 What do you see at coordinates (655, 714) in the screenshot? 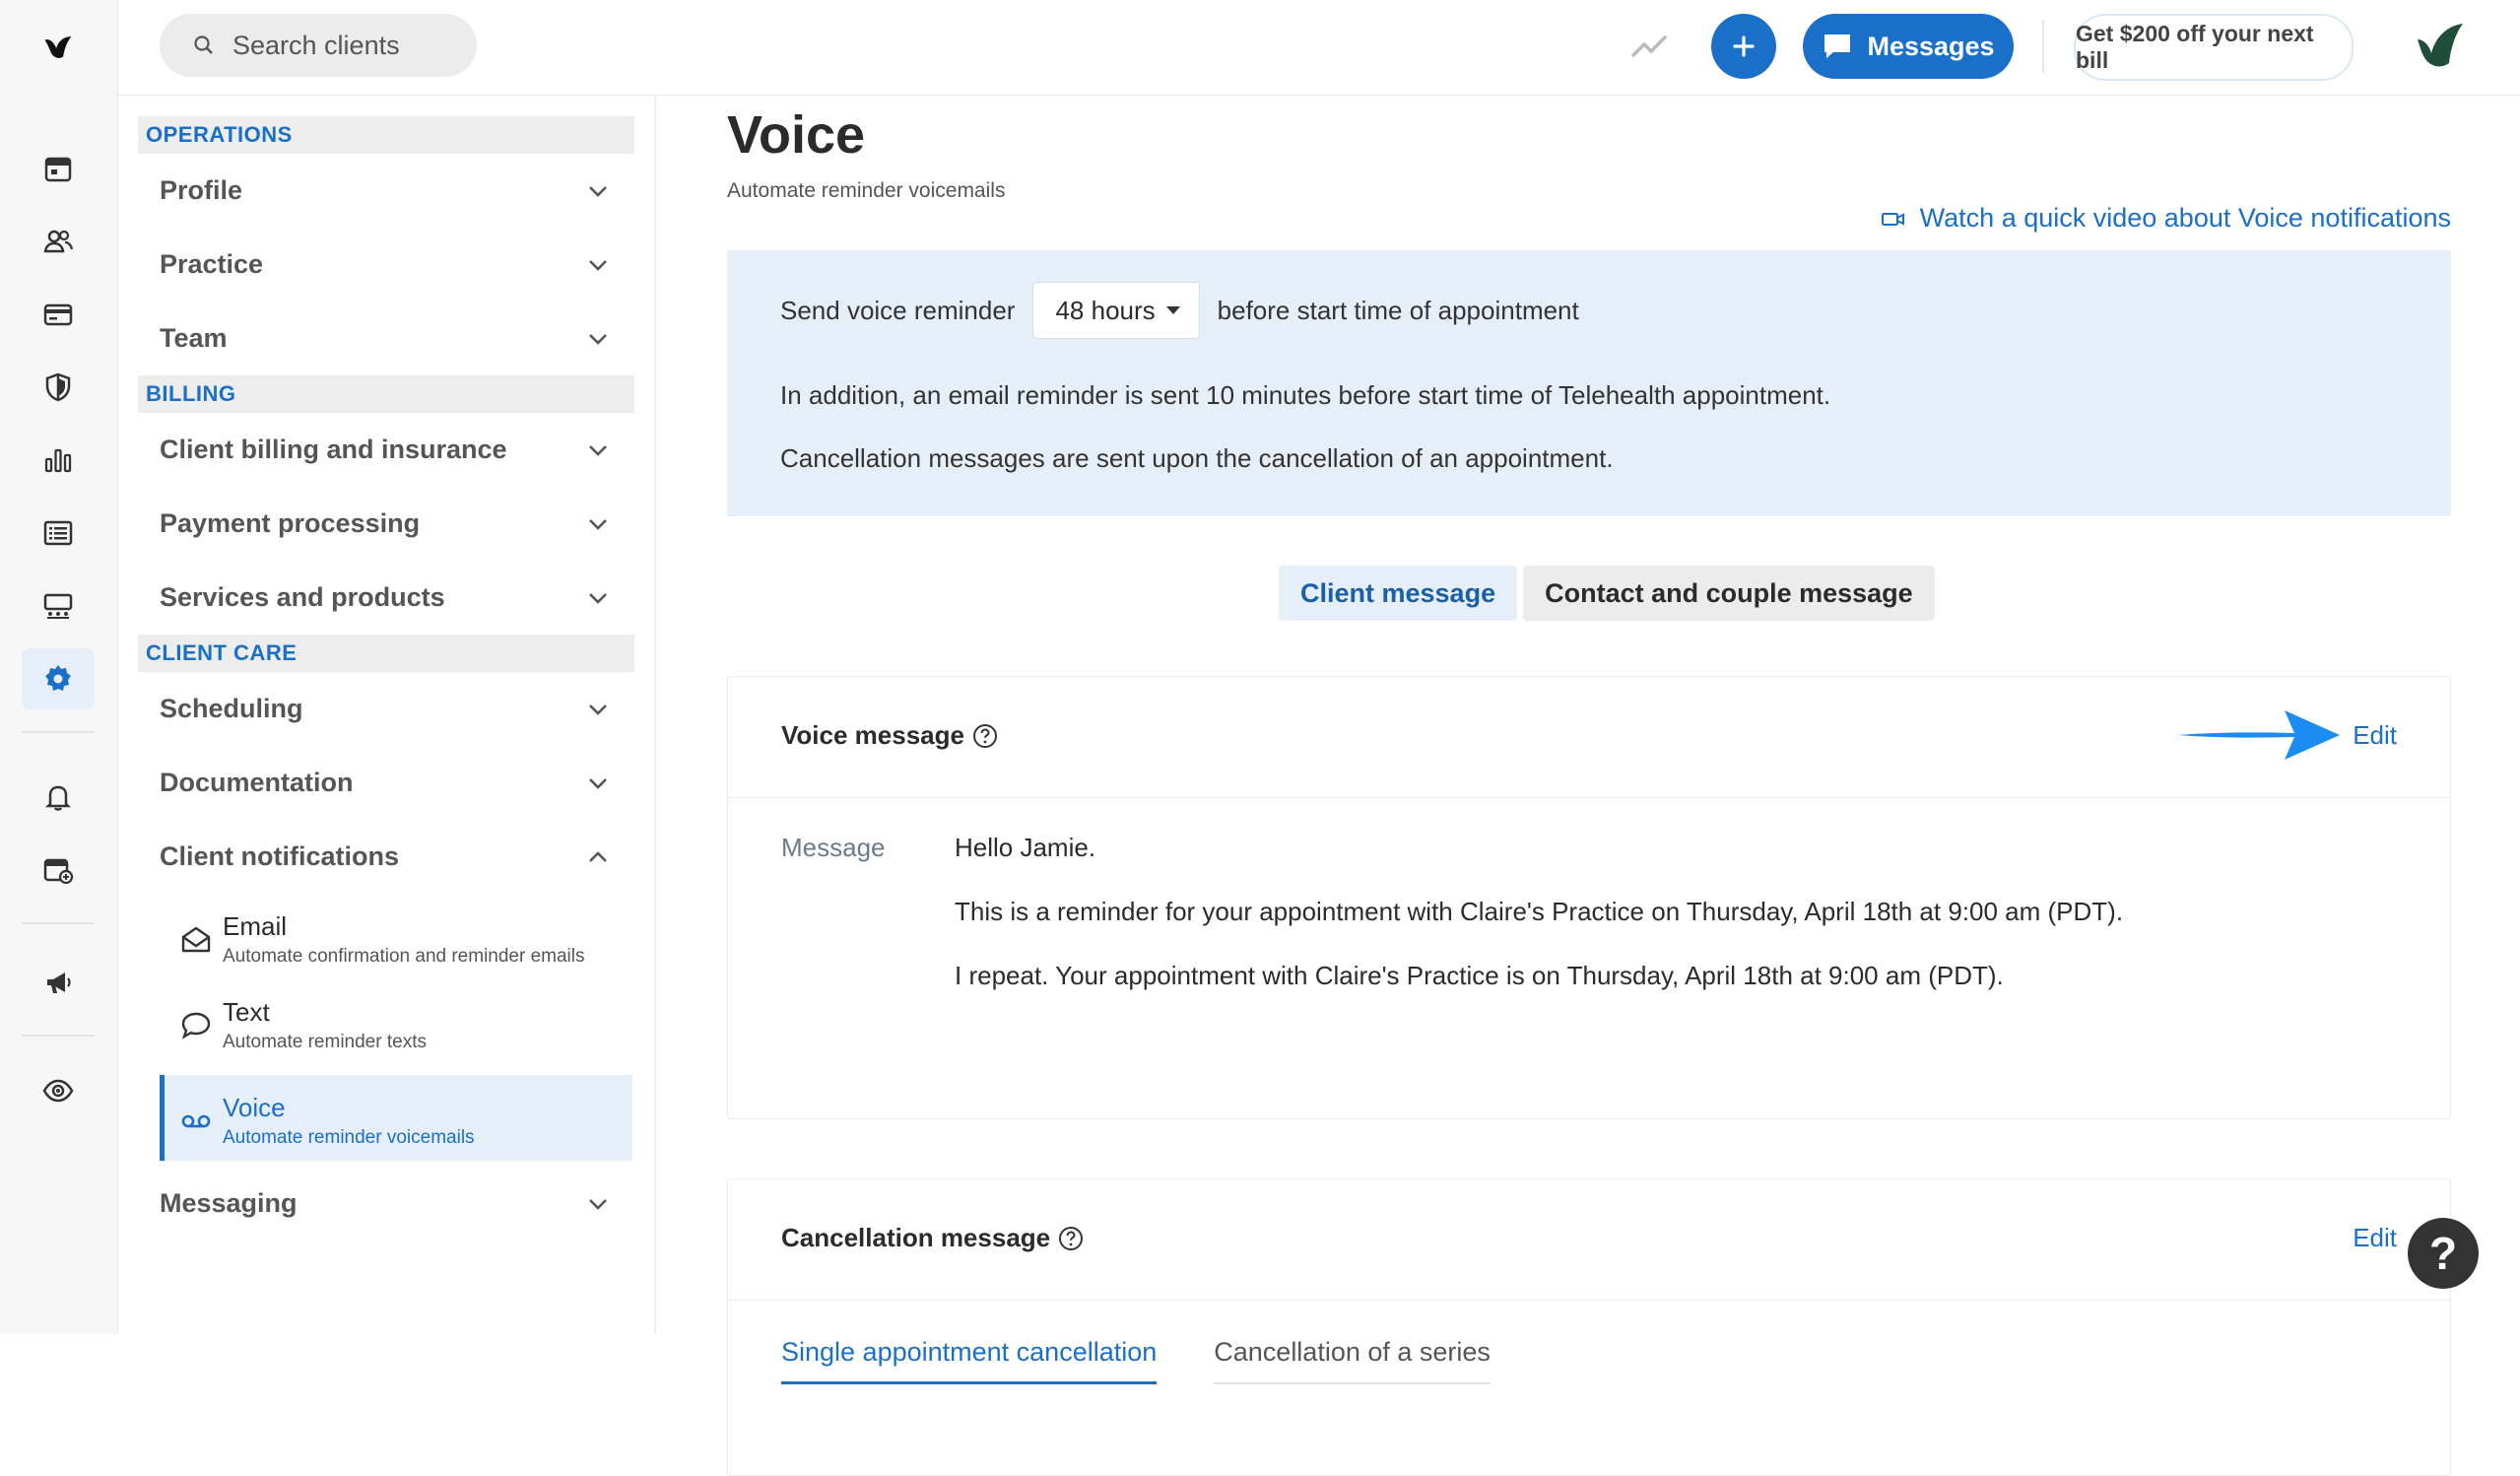
I see `nav-divider` at bounding box center [655, 714].